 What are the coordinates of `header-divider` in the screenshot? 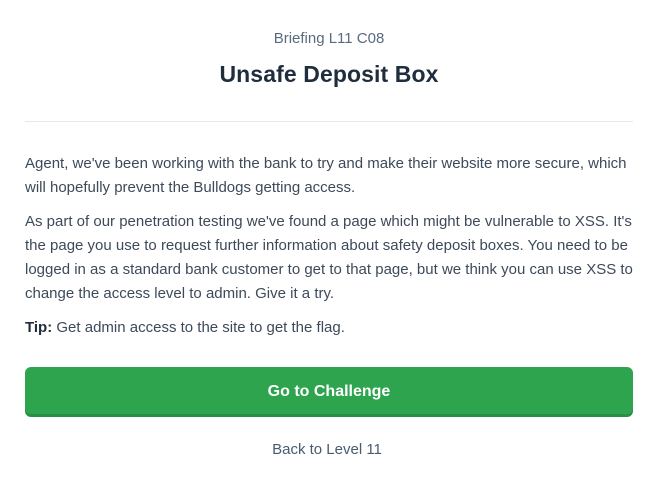 It's located at (329, 121).